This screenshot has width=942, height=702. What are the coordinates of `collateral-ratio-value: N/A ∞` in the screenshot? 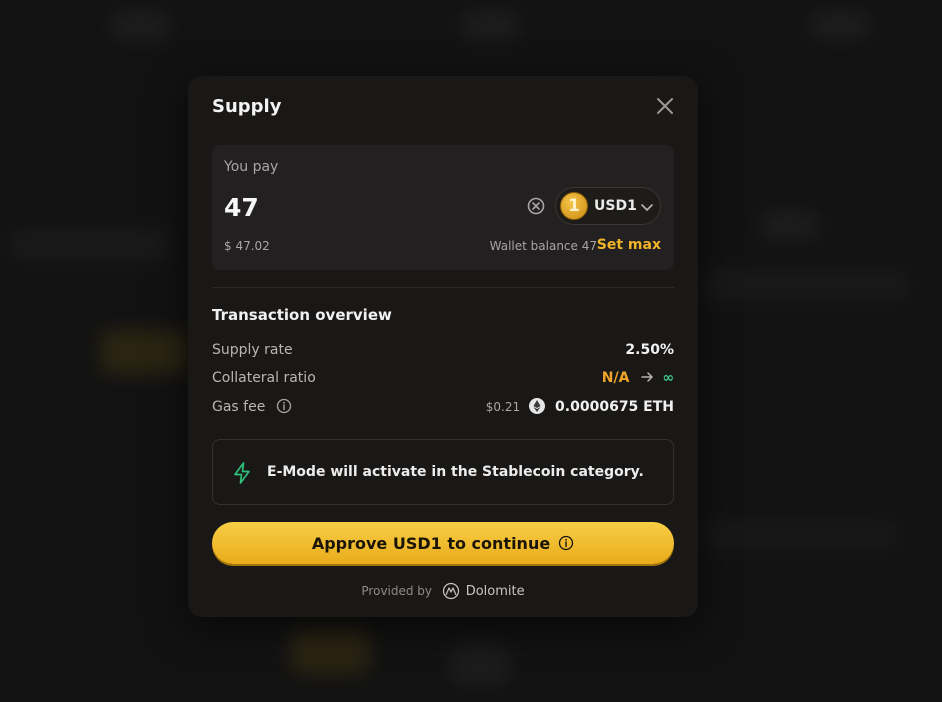 It's located at (638, 378).